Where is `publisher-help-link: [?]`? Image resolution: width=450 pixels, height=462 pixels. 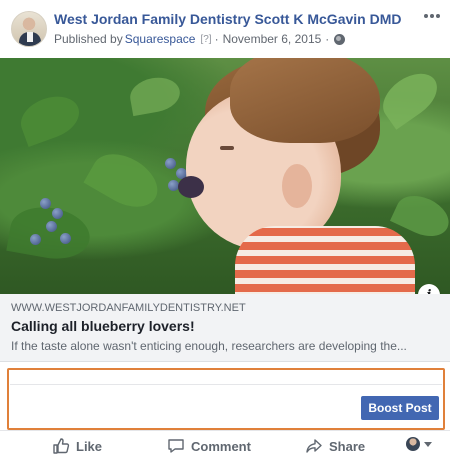 publisher-help-link: [?] is located at coordinates (205, 39).